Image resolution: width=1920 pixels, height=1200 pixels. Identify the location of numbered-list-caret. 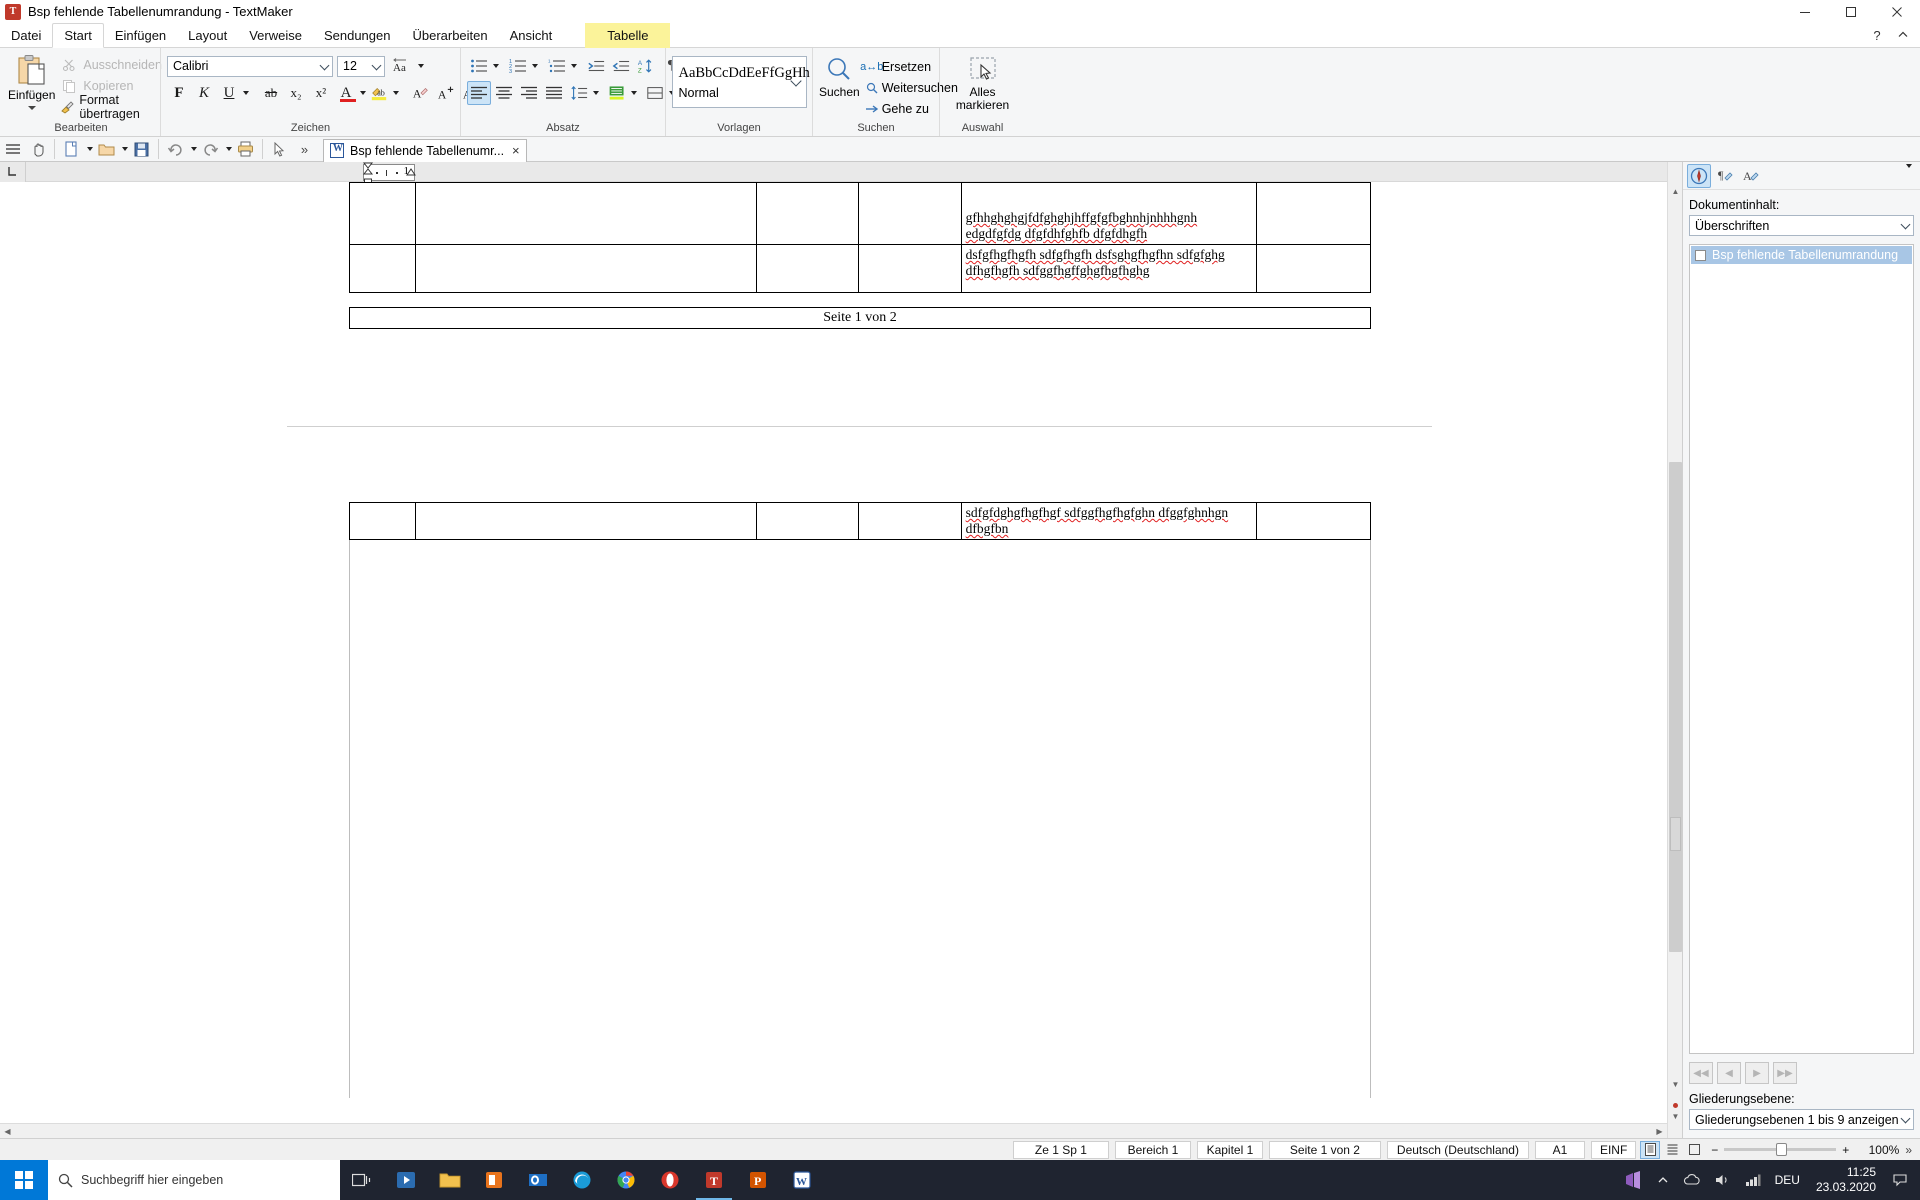
(535, 66).